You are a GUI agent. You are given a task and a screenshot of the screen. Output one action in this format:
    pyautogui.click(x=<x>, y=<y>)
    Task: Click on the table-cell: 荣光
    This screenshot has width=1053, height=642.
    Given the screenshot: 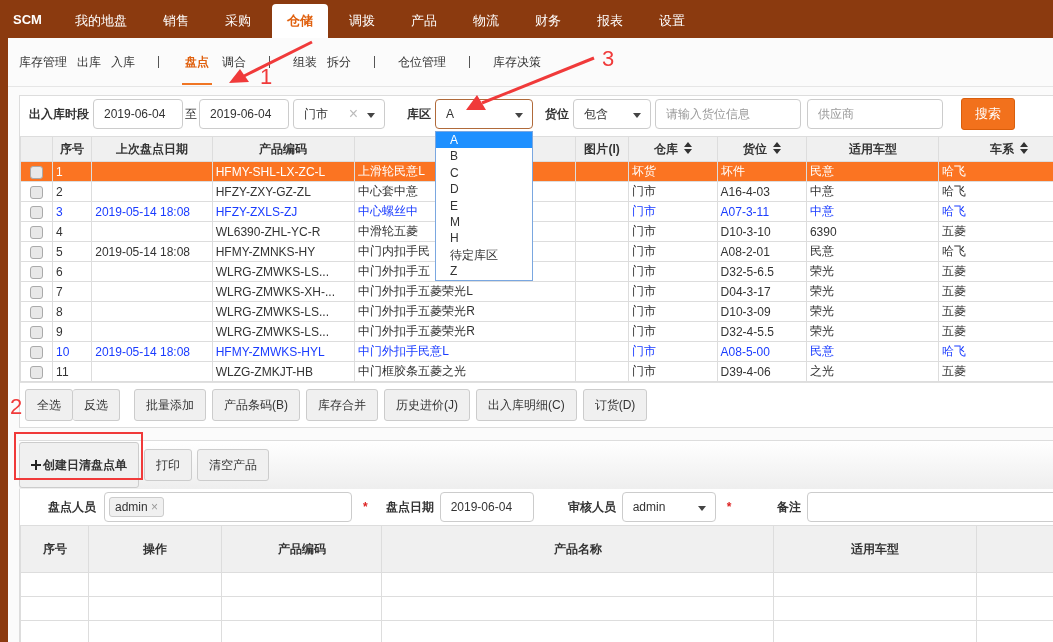 What is the action you would take?
    pyautogui.click(x=872, y=291)
    